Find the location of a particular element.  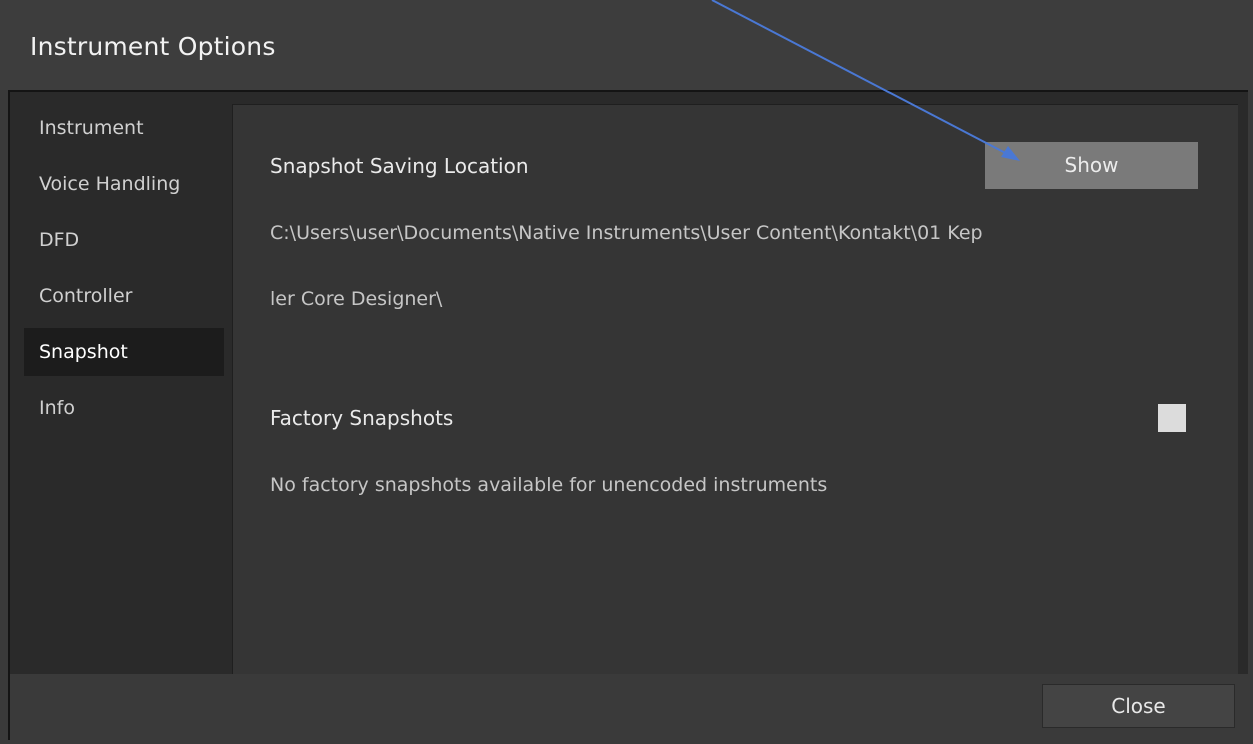

sidebar-item-info: Info is located at coordinates (124, 408).